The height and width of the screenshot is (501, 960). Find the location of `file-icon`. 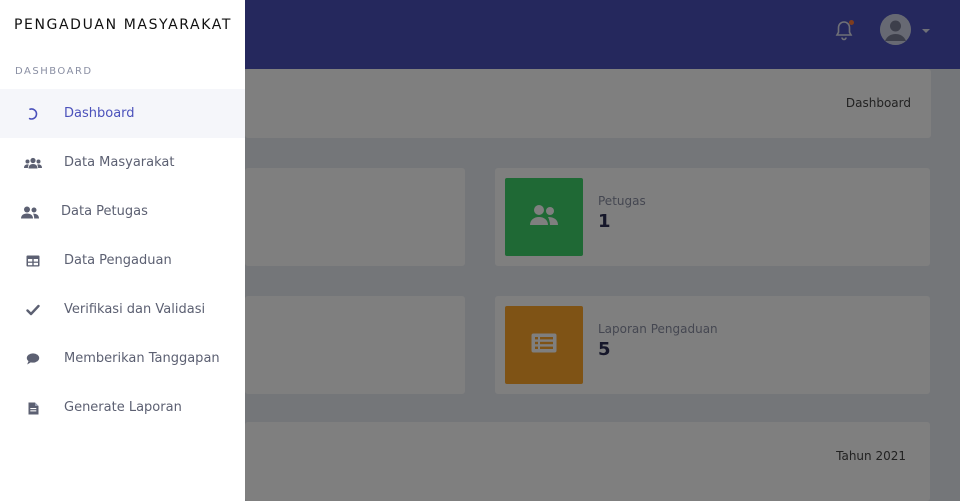

file-icon is located at coordinates (33, 408).